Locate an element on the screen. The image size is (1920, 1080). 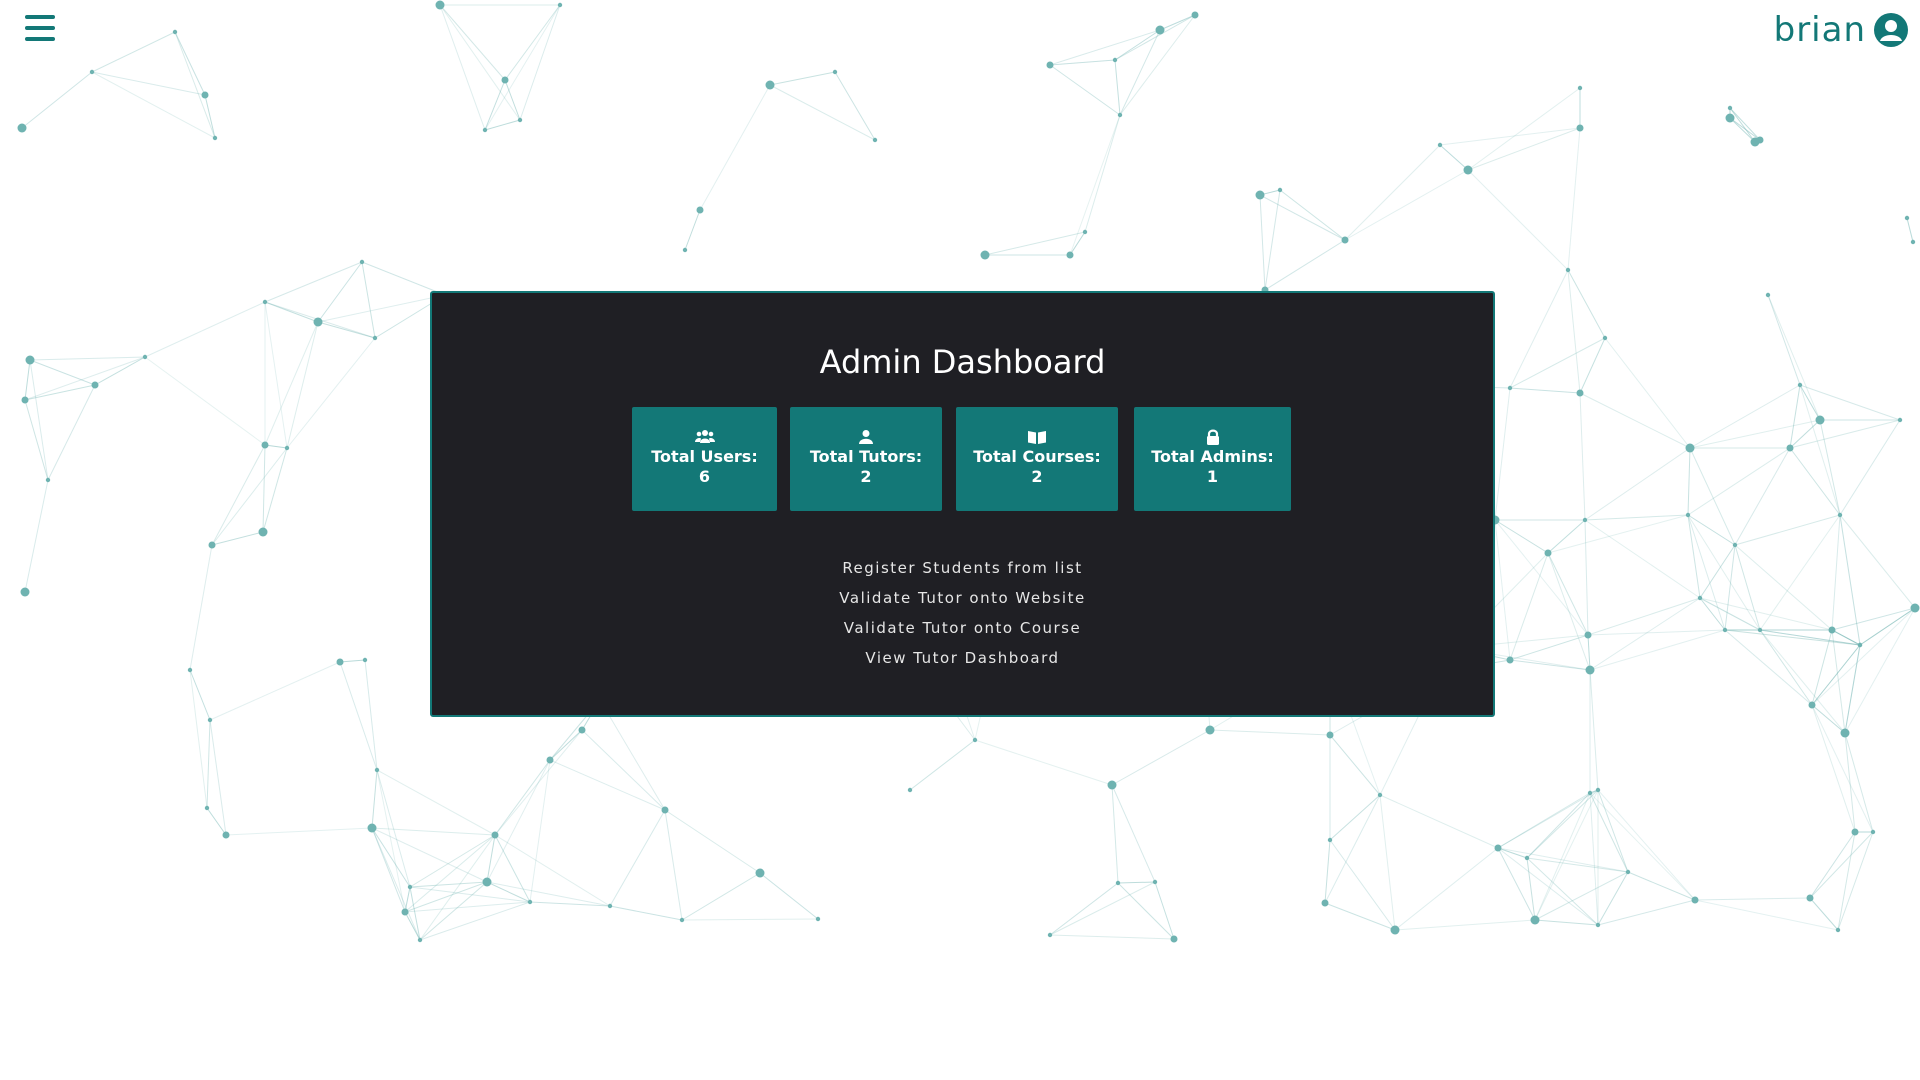
link-validate-tutor-website: Validate Tutor onto Website is located at coordinates (962, 598).